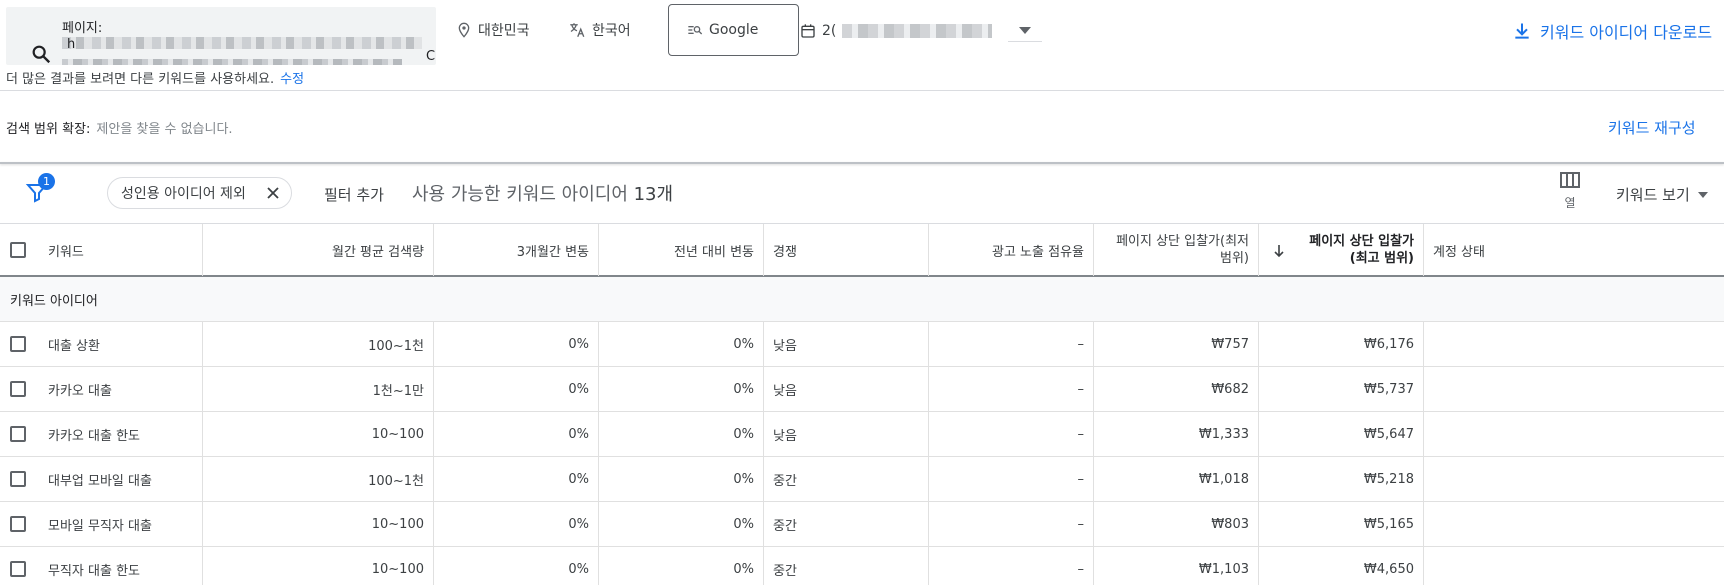 The height and width of the screenshot is (585, 1724). What do you see at coordinates (100, 526) in the screenshot?
I see `keyword-text: 모바일 무직자 대출` at bounding box center [100, 526].